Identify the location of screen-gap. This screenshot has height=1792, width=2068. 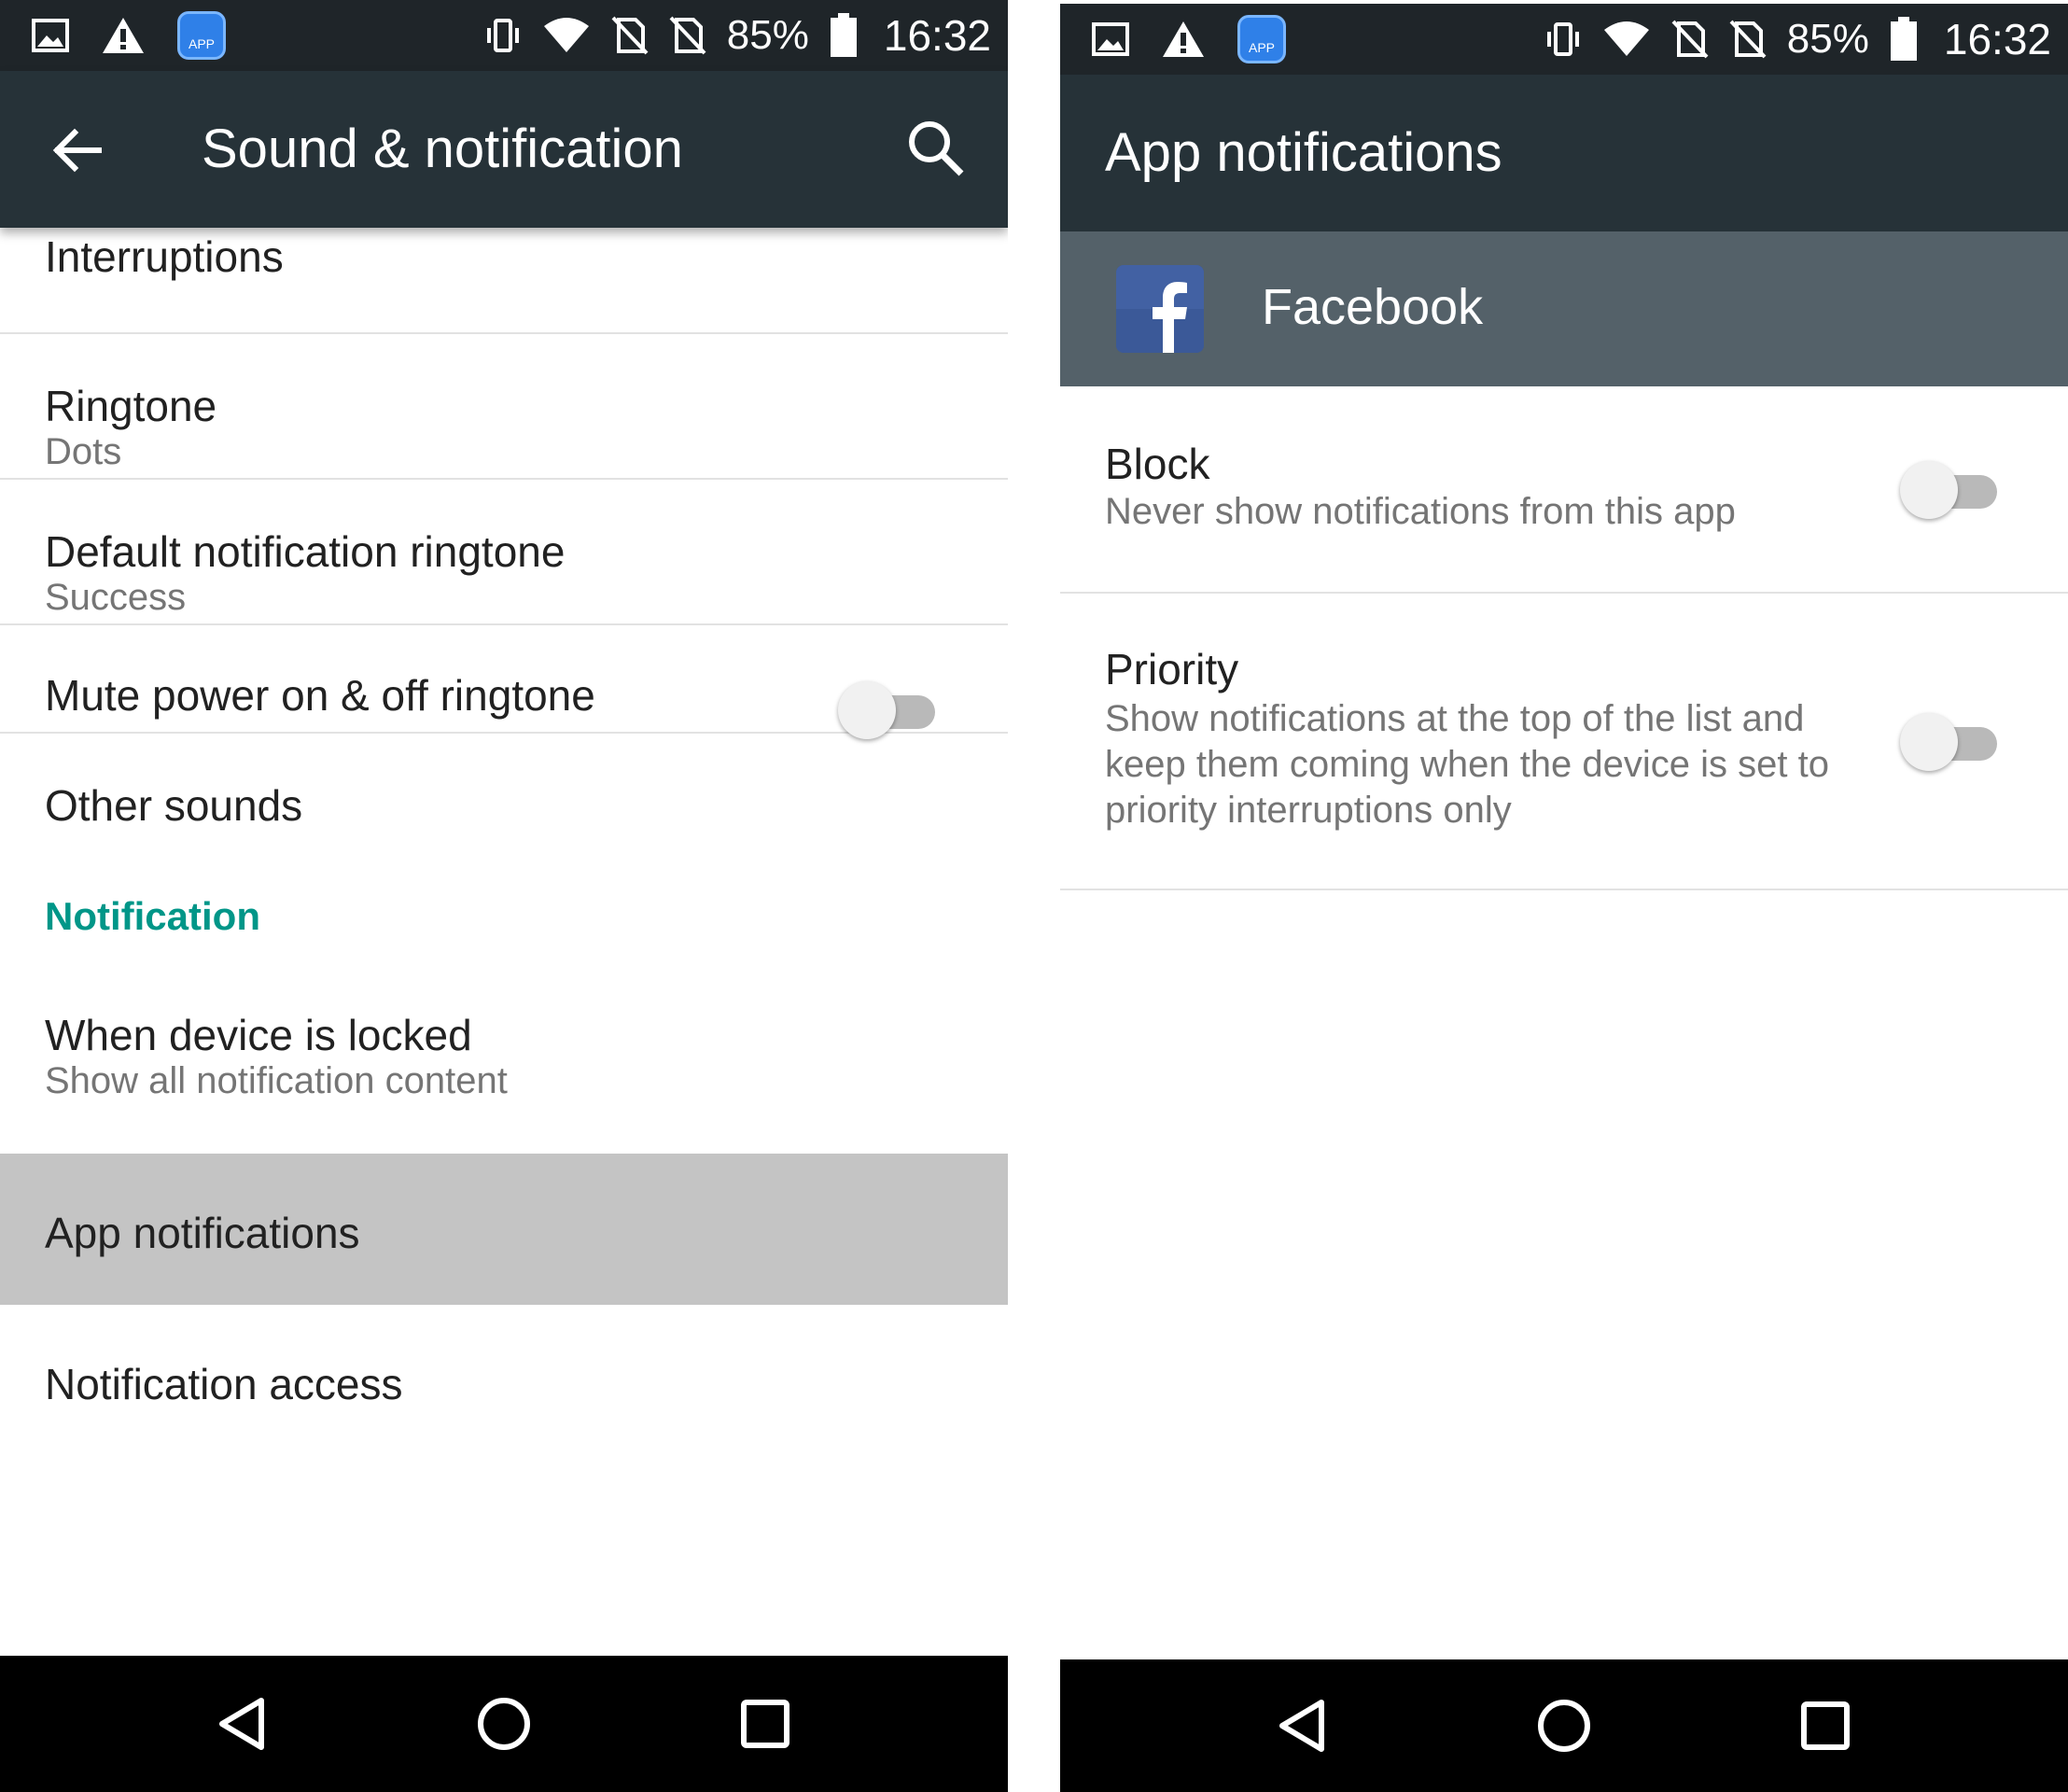
(1034, 896).